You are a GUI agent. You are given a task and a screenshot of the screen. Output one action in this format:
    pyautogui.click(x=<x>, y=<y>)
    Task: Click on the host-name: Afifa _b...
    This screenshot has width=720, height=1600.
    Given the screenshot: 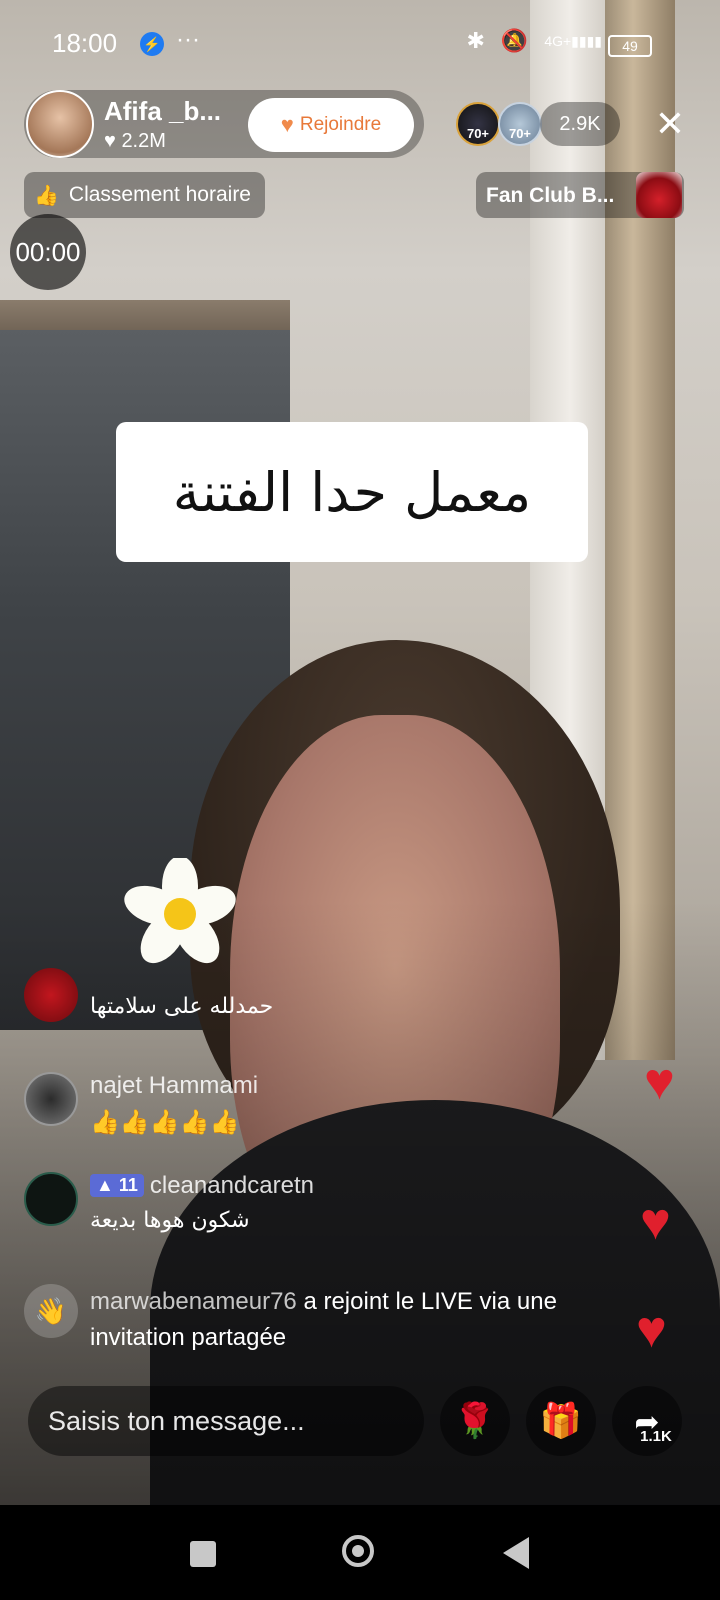 What is the action you would take?
    pyautogui.click(x=162, y=111)
    